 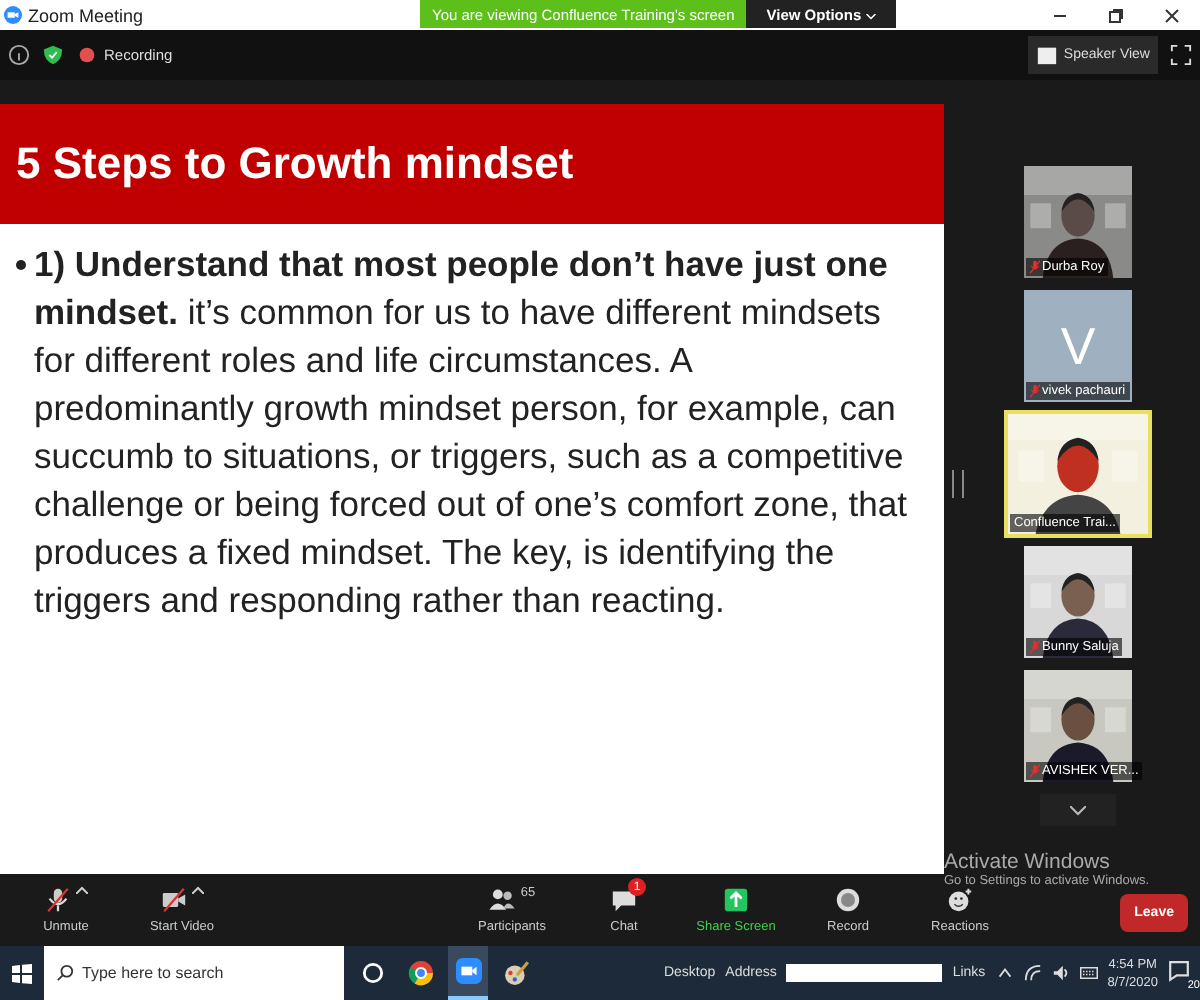 I want to click on smiley-icon, so click(x=960, y=900).